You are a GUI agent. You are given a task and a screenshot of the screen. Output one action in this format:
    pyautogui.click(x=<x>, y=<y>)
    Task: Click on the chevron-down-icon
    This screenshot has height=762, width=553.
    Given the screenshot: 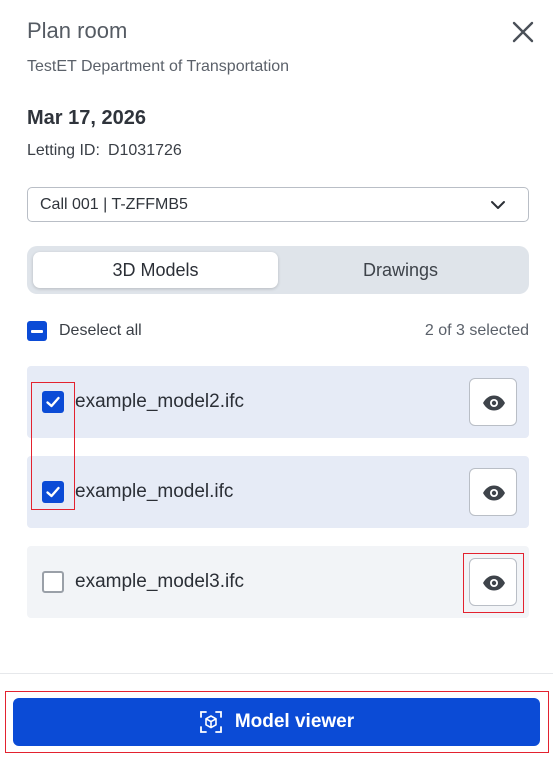 What is the action you would take?
    pyautogui.click(x=498, y=205)
    